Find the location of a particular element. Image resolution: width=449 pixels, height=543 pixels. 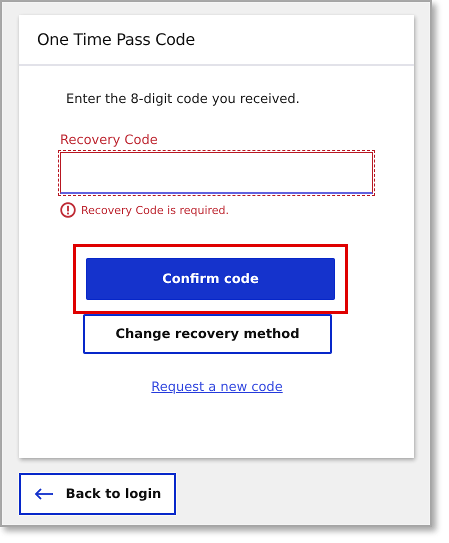

field-label: Recovery Code is located at coordinates (109, 140).